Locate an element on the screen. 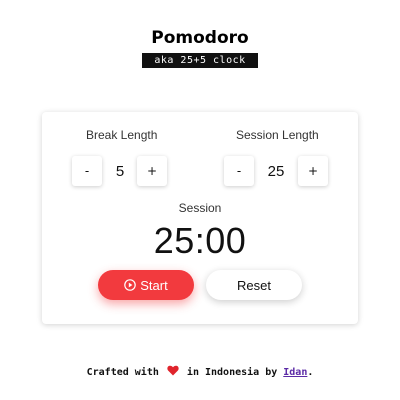  footer-suffix: . is located at coordinates (310, 372).